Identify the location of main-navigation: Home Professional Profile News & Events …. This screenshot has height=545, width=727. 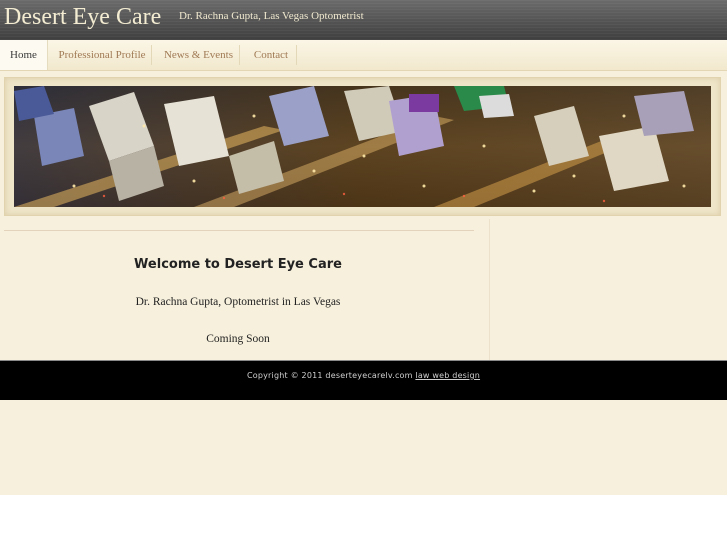
(363, 55).